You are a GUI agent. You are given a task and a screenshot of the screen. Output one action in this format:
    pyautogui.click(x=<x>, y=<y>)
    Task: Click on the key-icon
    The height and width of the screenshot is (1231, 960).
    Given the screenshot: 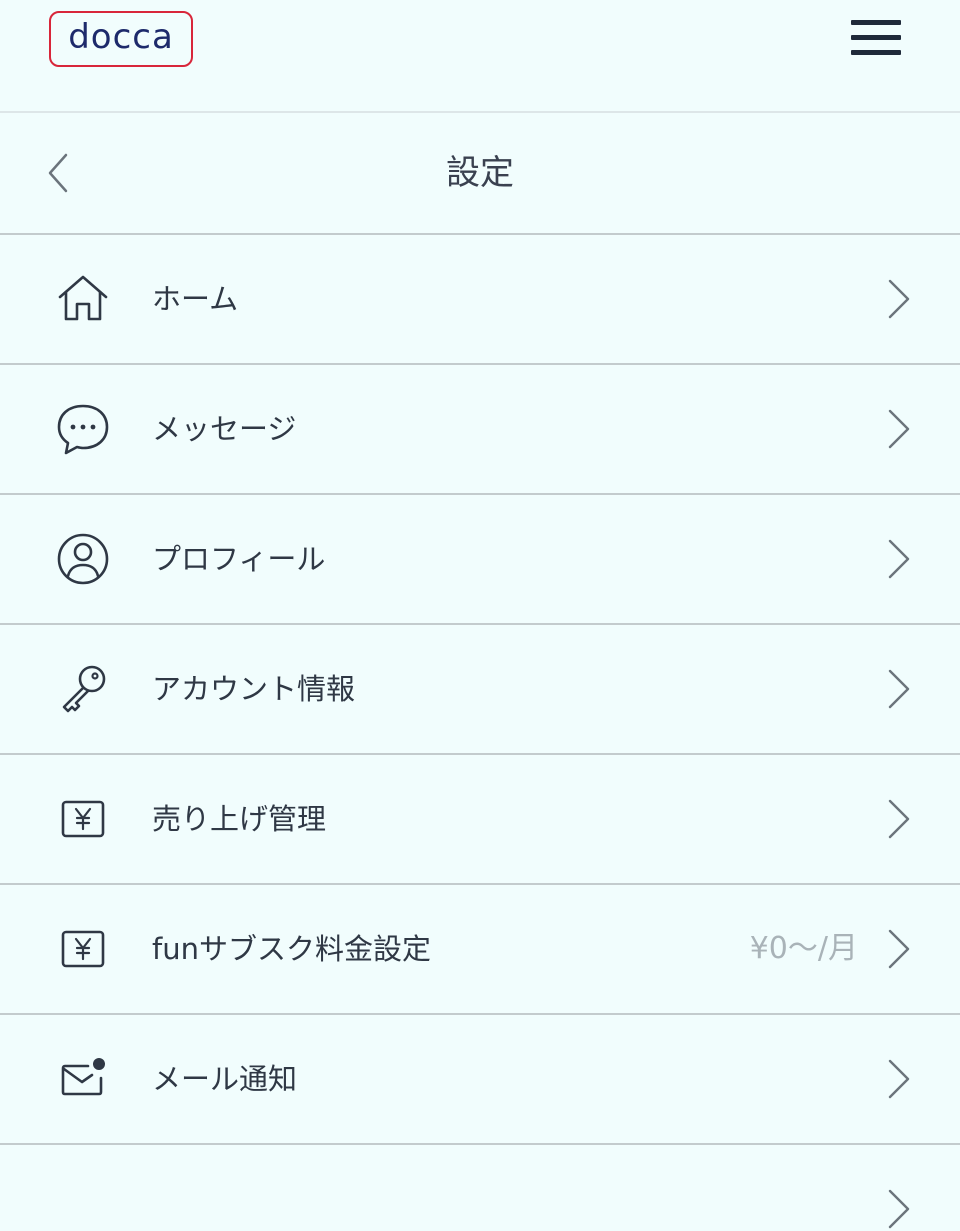 What is the action you would take?
    pyautogui.click(x=84, y=689)
    